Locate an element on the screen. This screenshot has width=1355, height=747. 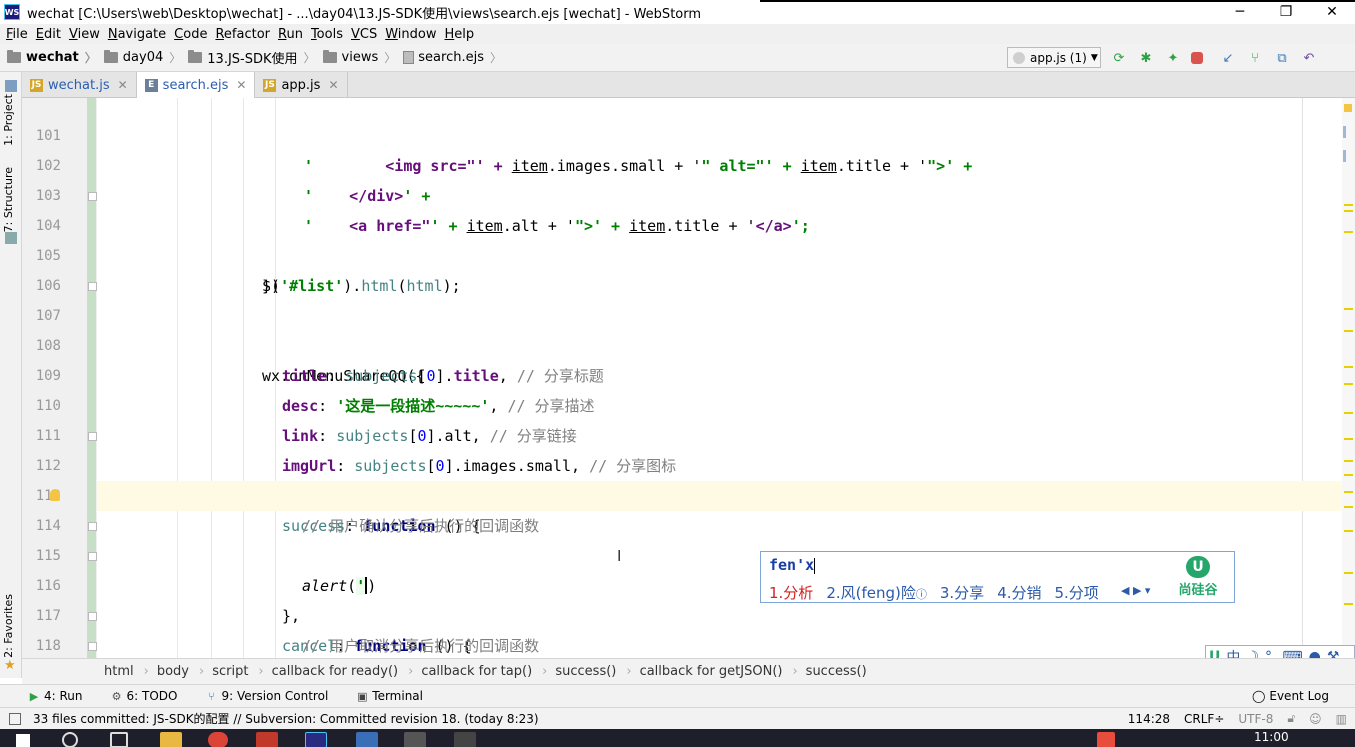
tool-window-run: ▶ 4: Run is located at coordinates (55, 696).